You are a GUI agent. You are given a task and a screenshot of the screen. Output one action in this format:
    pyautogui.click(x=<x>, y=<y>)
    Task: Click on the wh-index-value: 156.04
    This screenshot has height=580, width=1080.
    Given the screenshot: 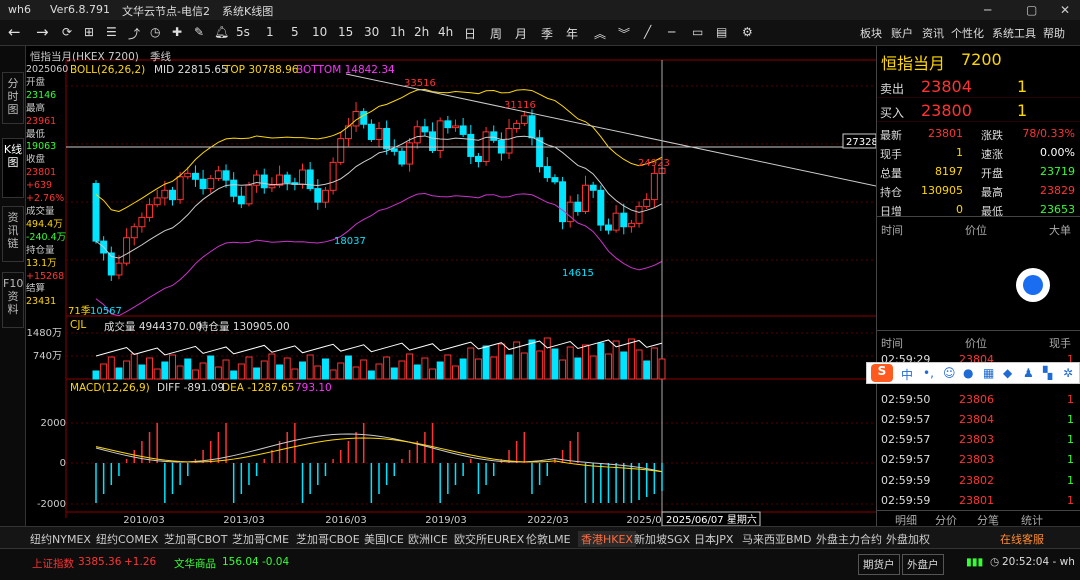 What is the action you would take?
    pyautogui.click(x=240, y=562)
    